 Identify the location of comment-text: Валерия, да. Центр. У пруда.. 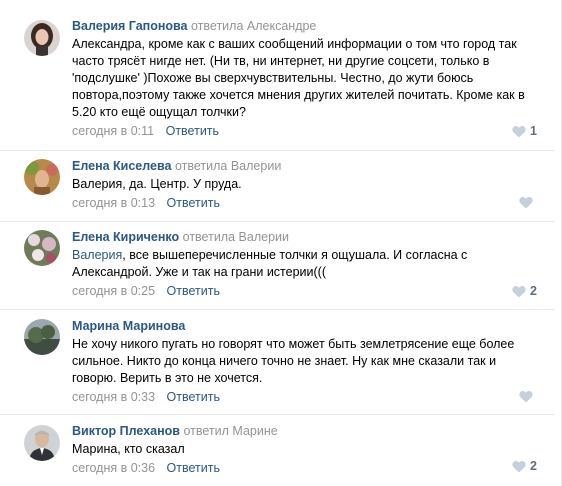
(157, 184).